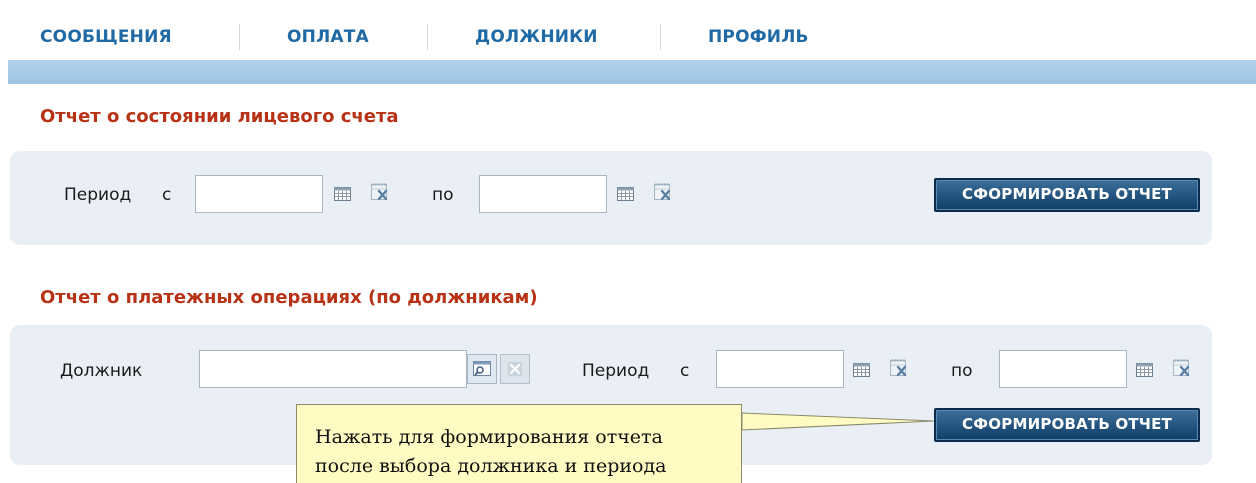  I want to click on generate-payments-report-button: СФОРМИРОВАТЬ ОТЧЕТ, so click(1067, 425).